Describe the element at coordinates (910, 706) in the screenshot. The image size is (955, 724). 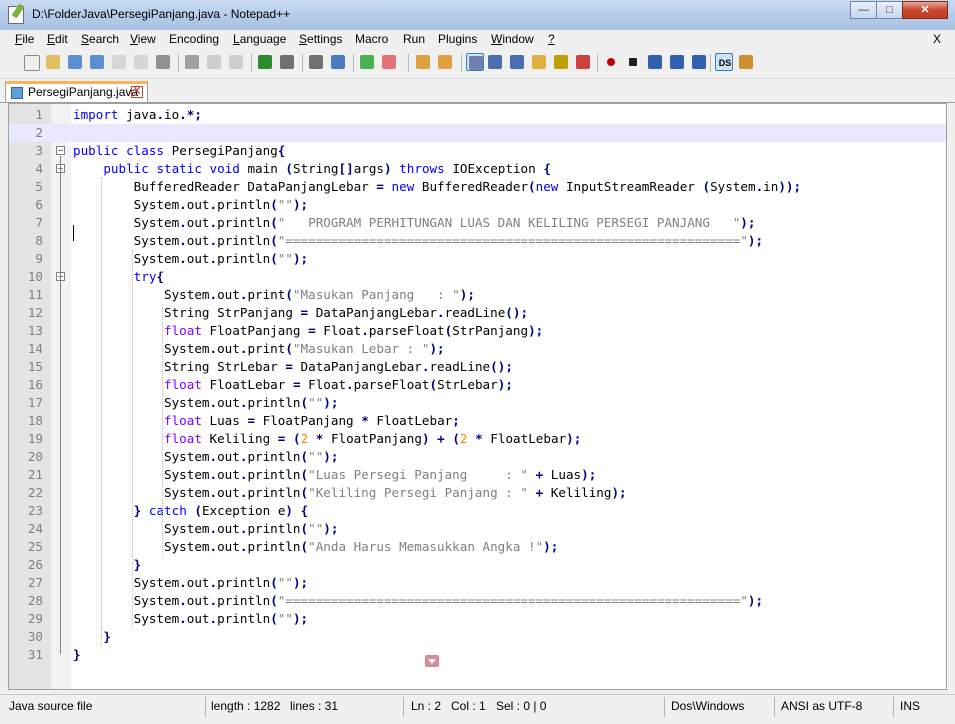
I see `status-insert-mode: INS` at that location.